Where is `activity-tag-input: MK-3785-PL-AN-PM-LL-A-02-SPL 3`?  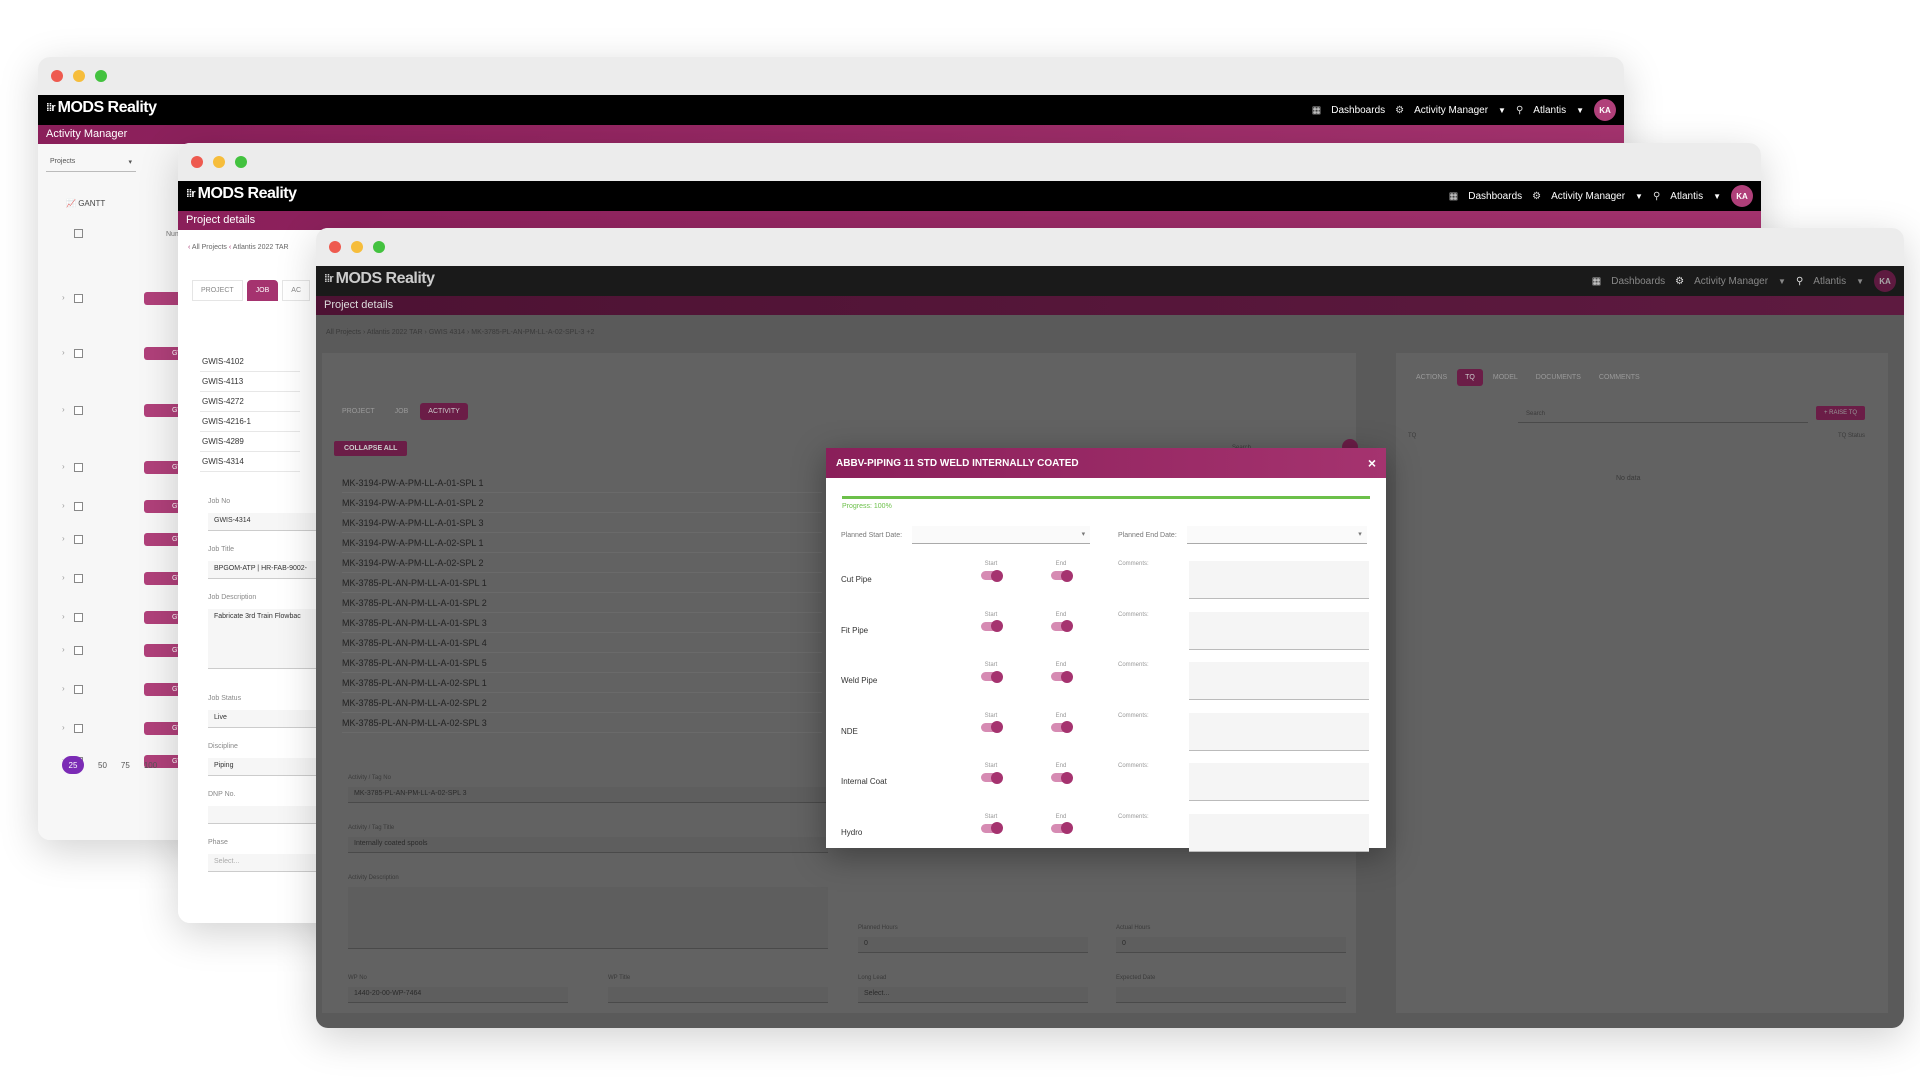 activity-tag-input: MK-3785-PL-AN-PM-LL-A-02-SPL 3 is located at coordinates (588, 795).